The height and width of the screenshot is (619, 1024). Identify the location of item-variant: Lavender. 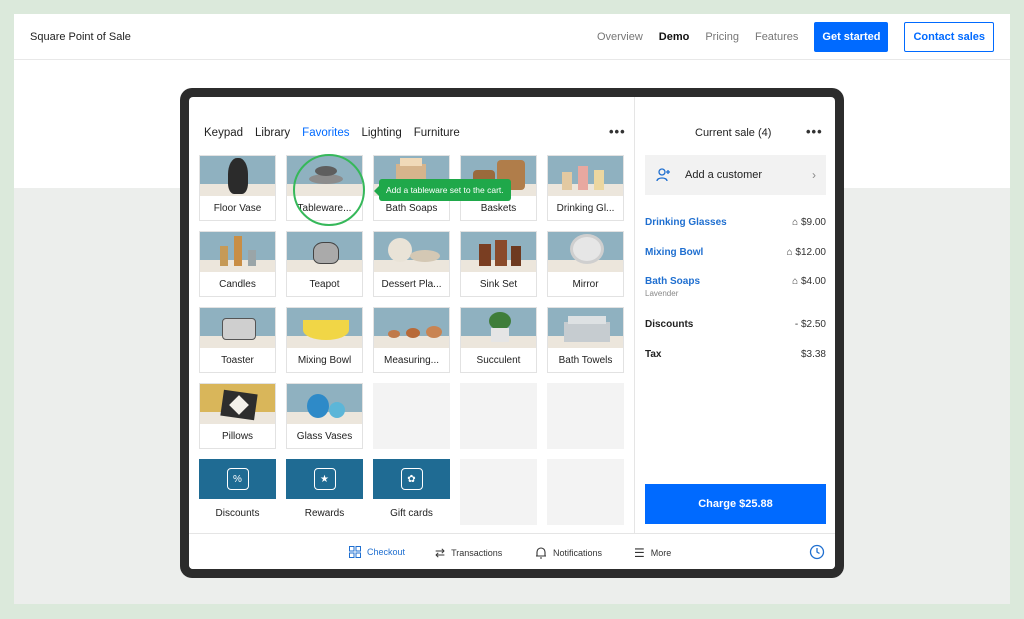
(662, 293).